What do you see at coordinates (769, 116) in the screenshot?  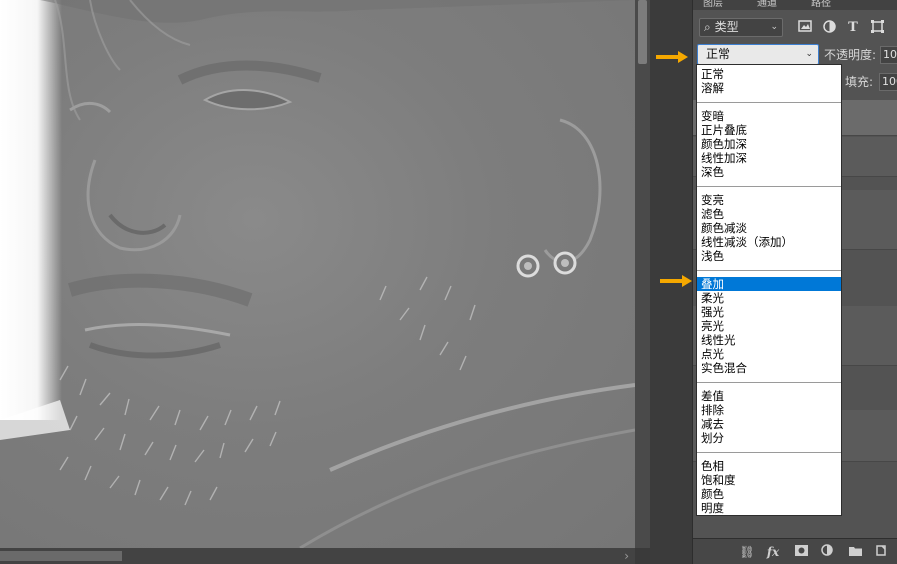 I see `blend-option: 变暗` at bounding box center [769, 116].